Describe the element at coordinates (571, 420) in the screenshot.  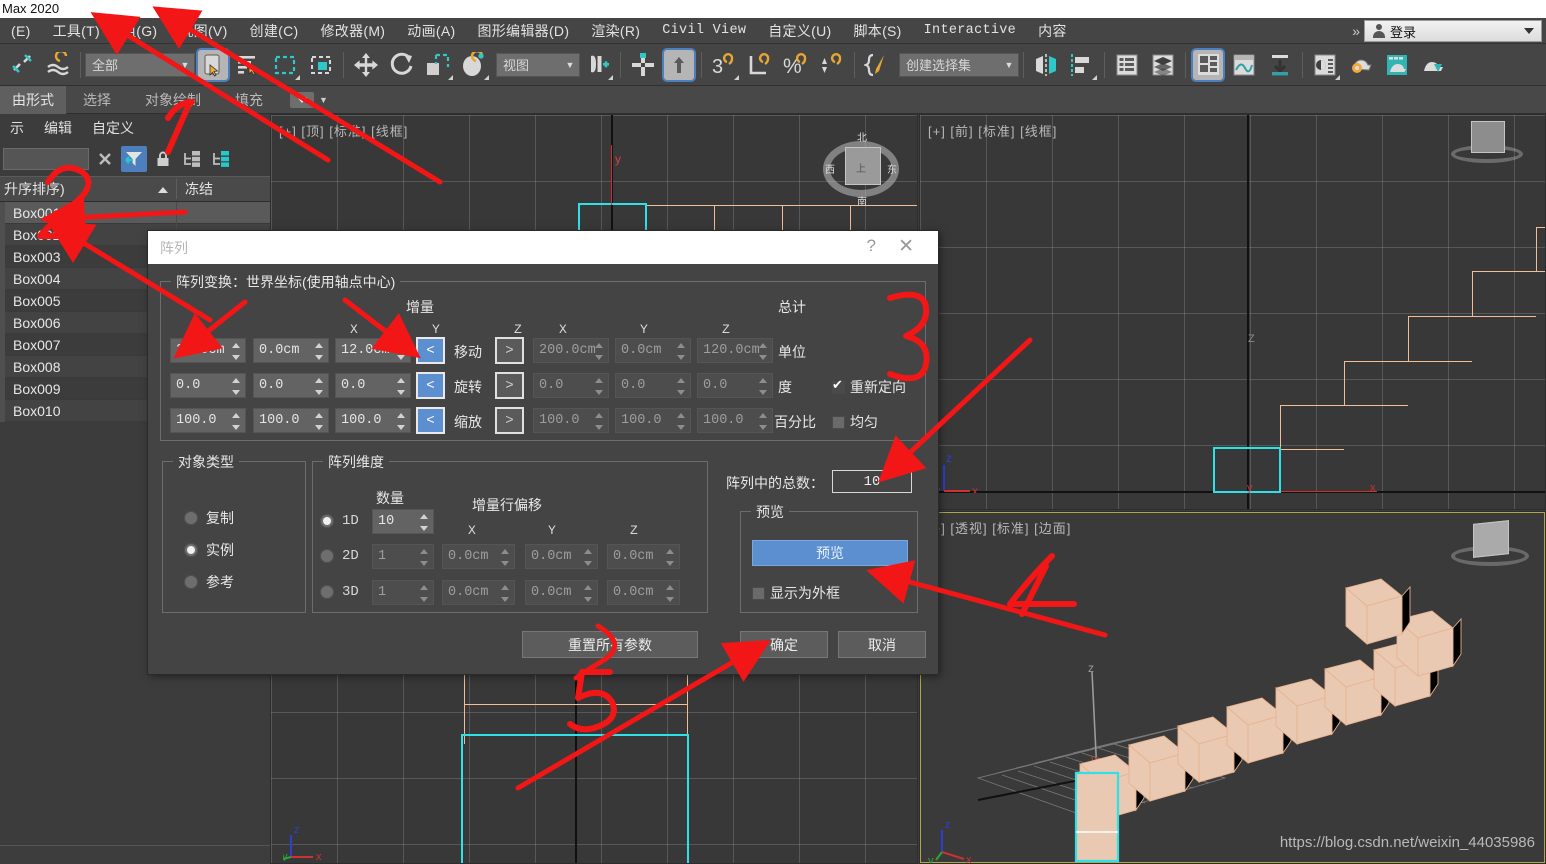
I see `scale-total-x-input: 100.0` at that location.